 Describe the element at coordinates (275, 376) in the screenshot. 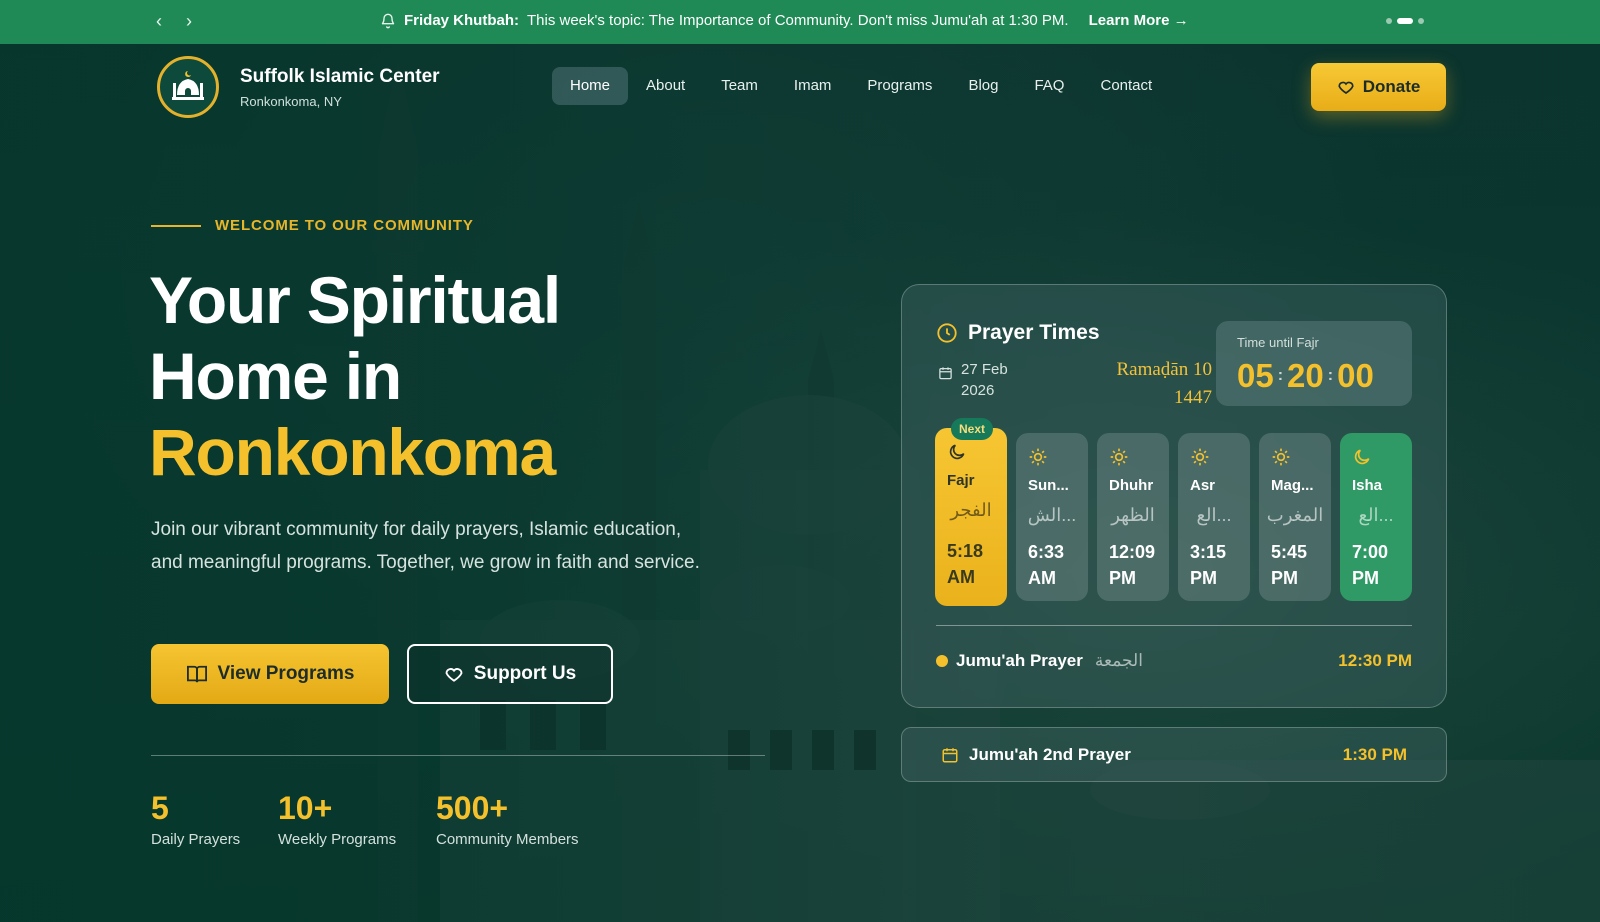

I see `hero-title-line2: Home in` at that location.